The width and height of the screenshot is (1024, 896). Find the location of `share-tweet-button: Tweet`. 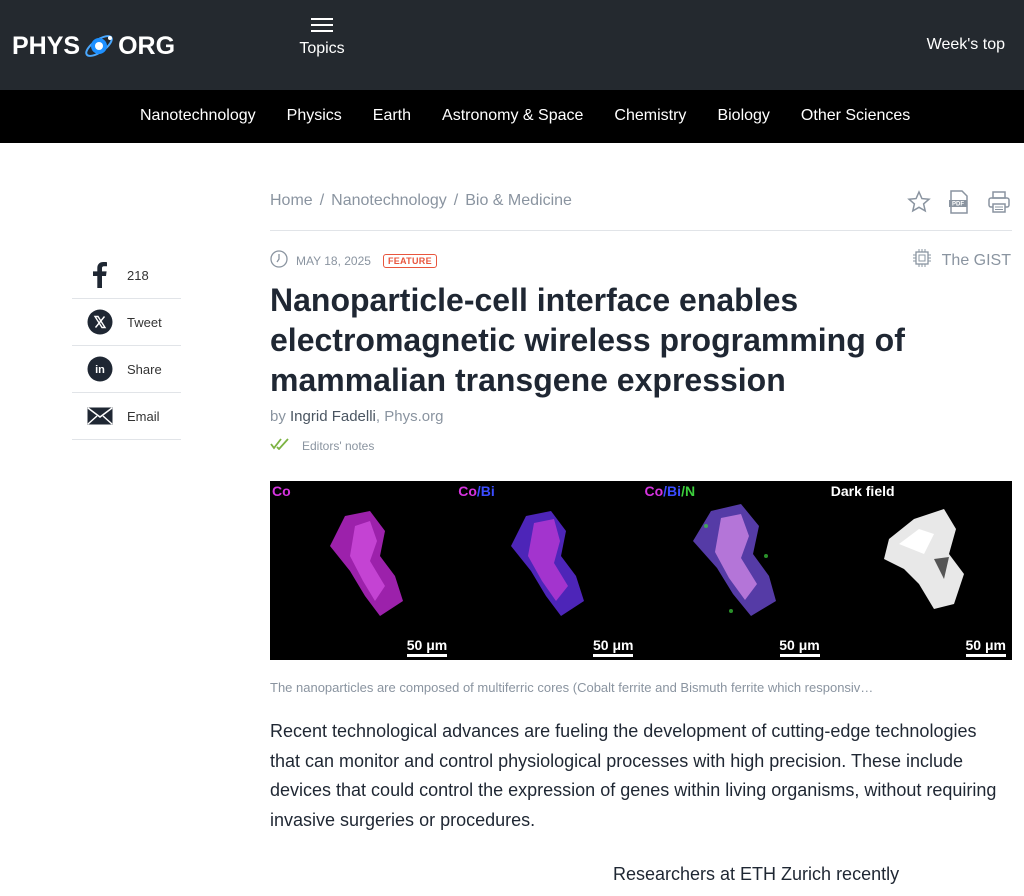

share-tweet-button: Tweet is located at coordinates (126, 322).